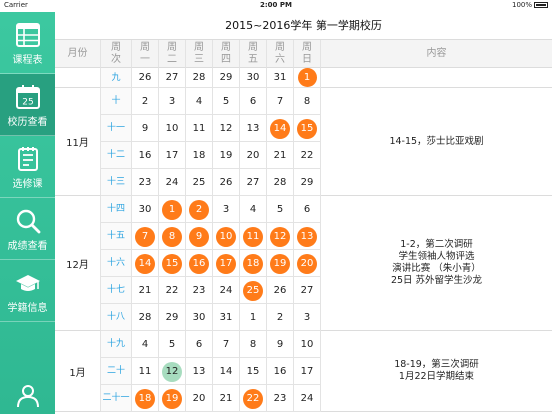 This screenshot has width=552, height=414. I want to click on sidebar-item-grades: 成绩查看, so click(27, 229).